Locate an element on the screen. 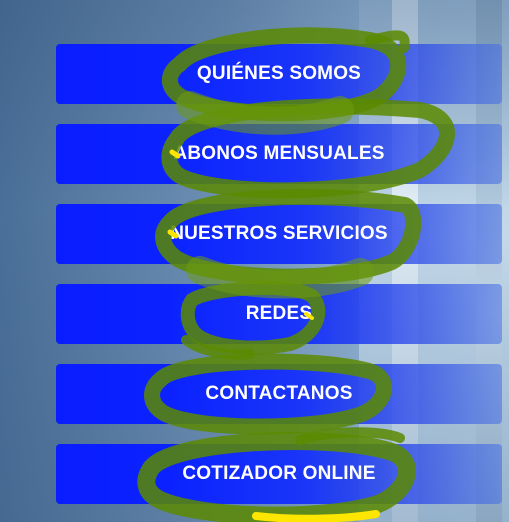 The height and width of the screenshot is (522, 509). menu-button-quienes-somos: QUIÉNES SOMOS is located at coordinates (279, 74).